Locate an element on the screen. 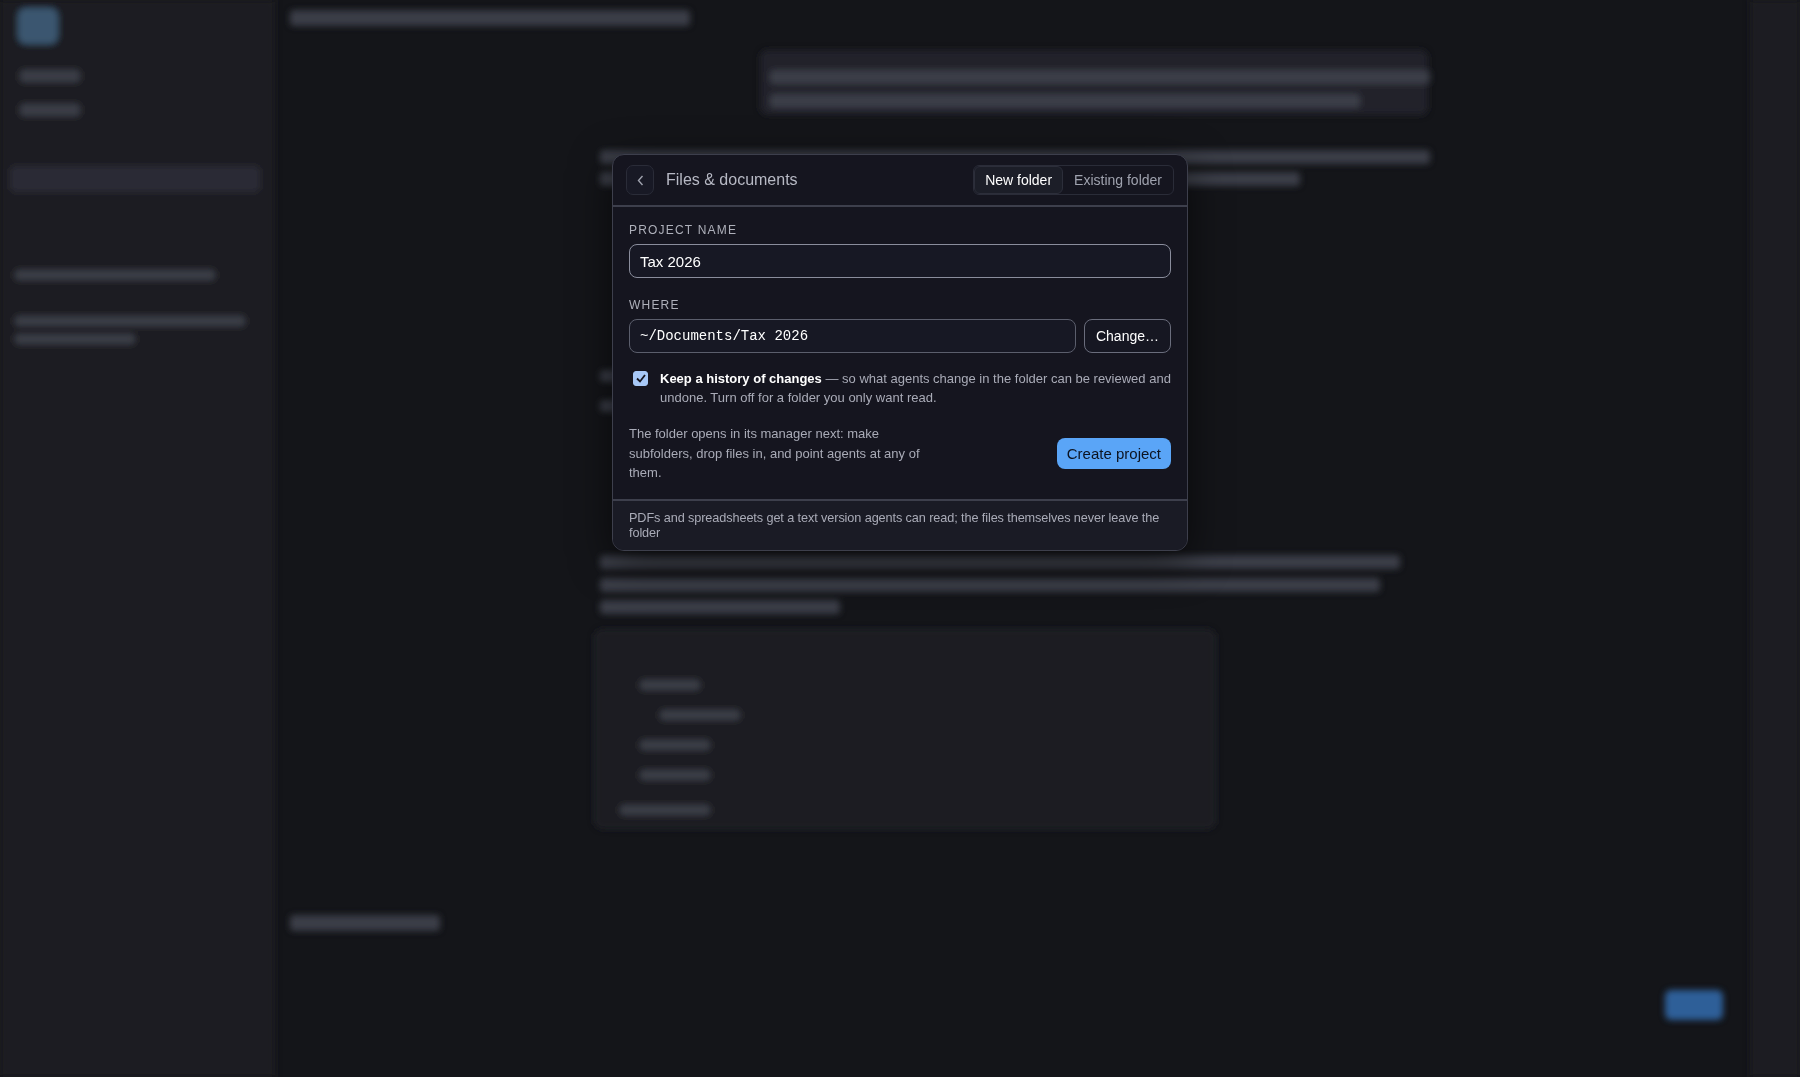  tab: New folder is located at coordinates (1019, 180).